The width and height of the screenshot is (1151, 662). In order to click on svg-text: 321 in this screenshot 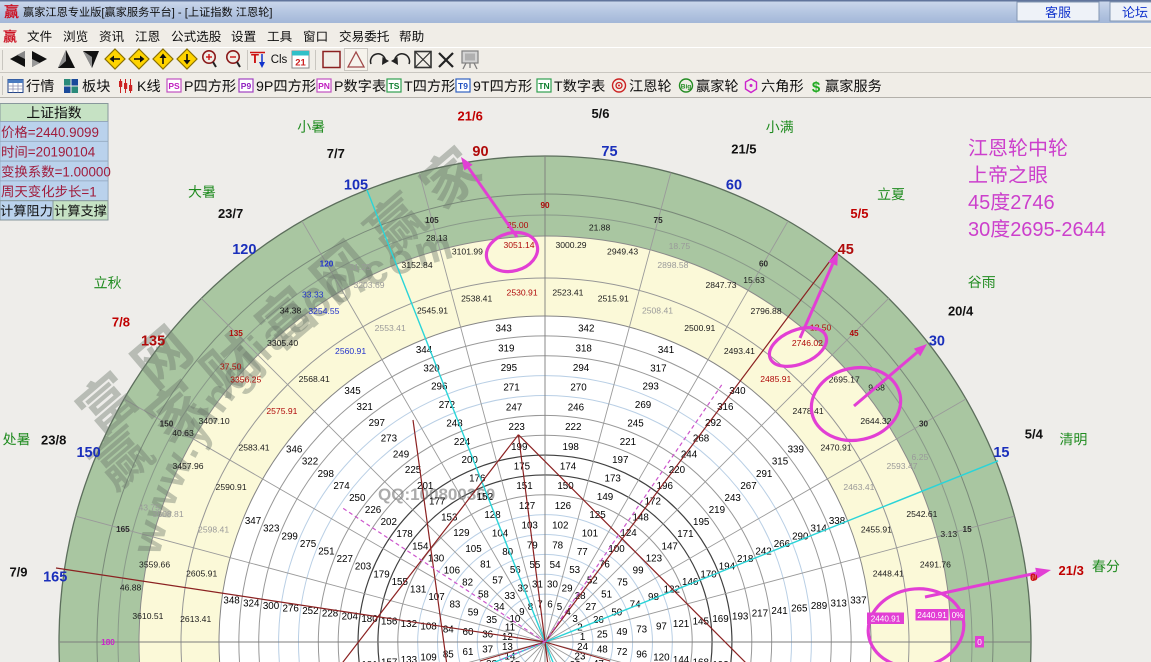, I will do `click(365, 407)`.